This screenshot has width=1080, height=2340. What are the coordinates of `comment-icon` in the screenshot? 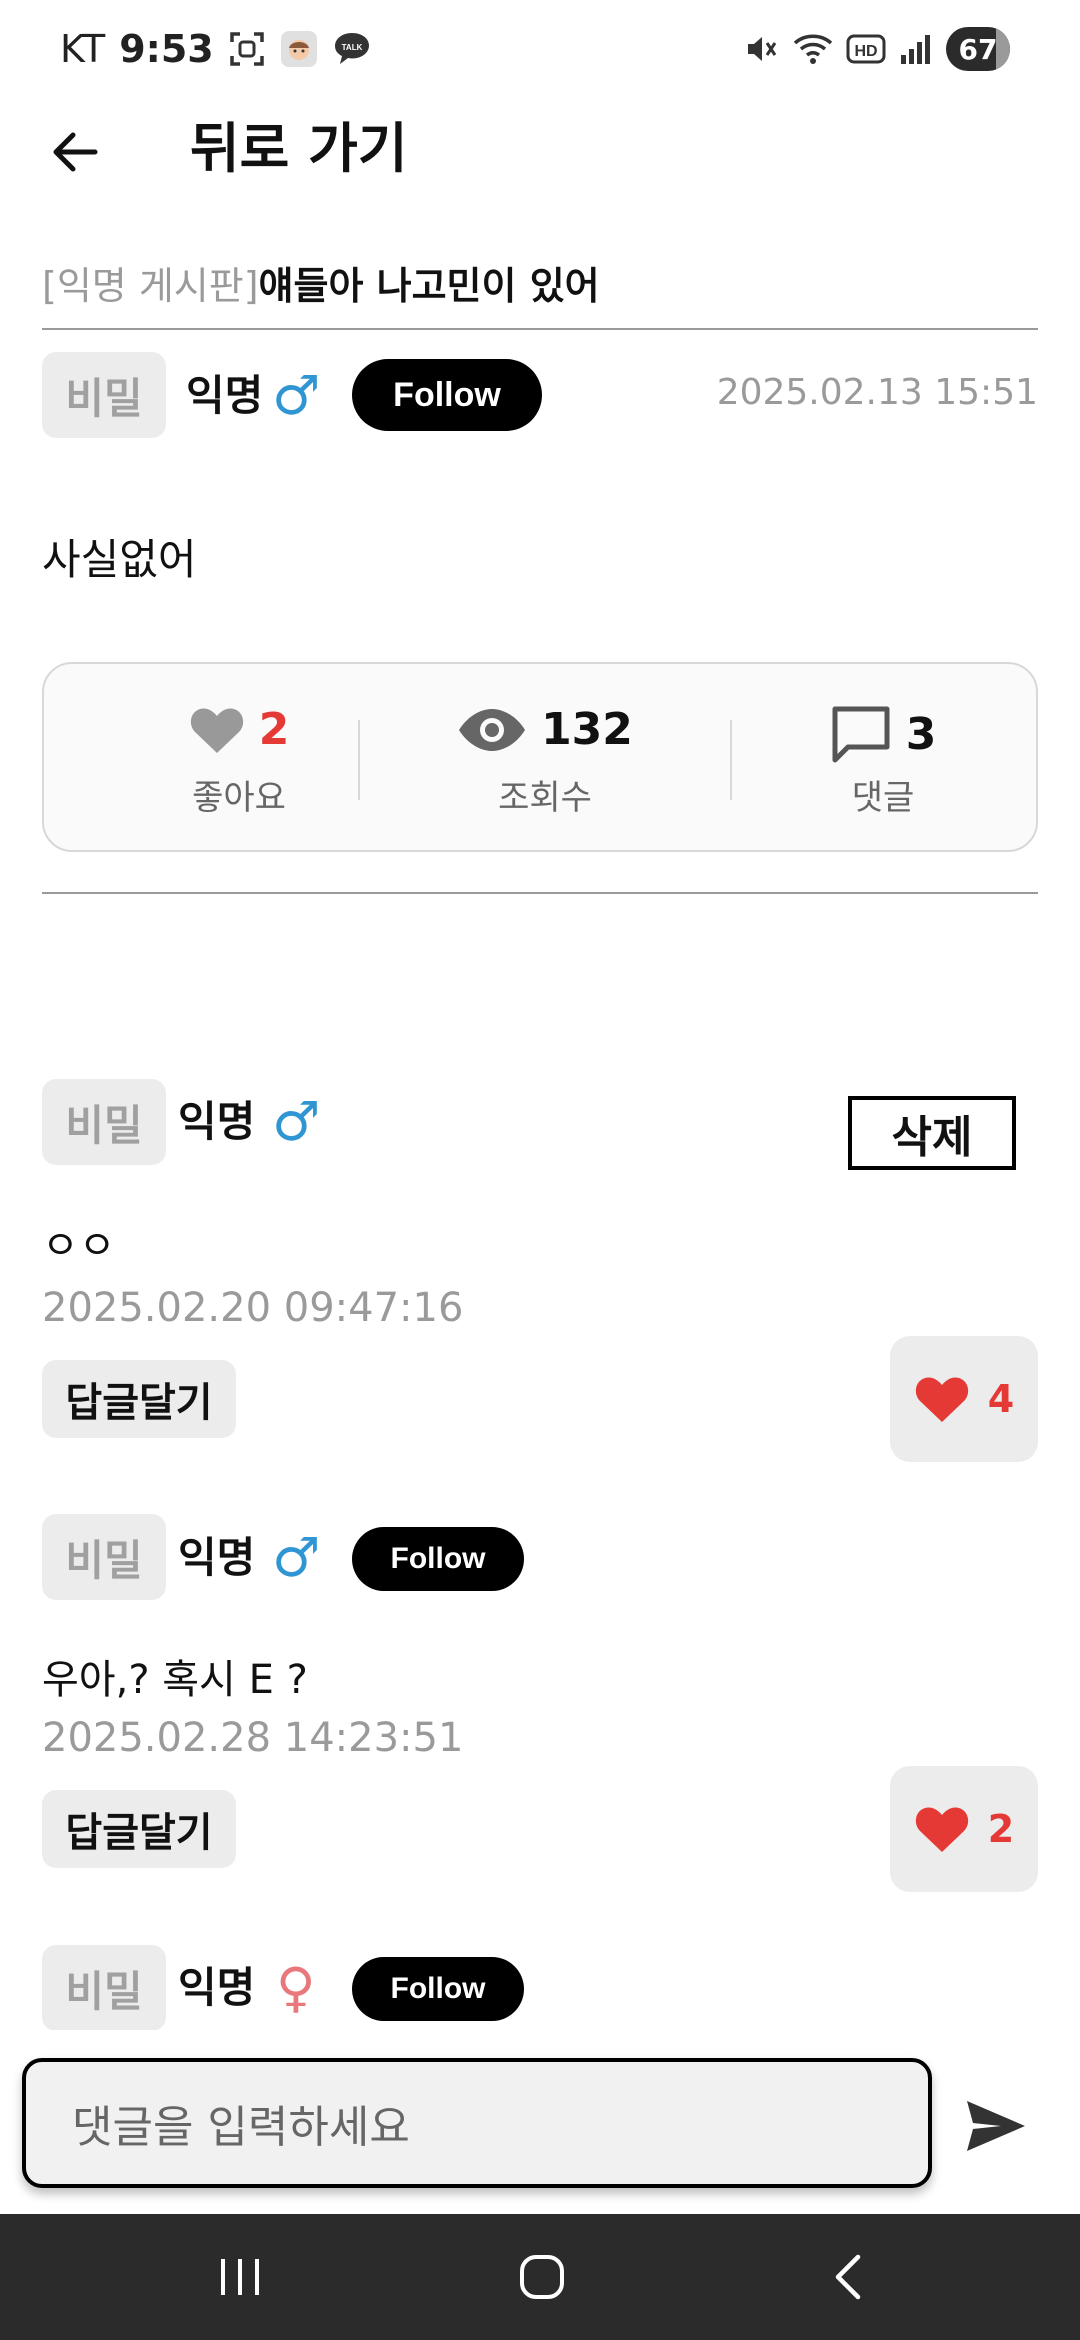 It's located at (861, 734).